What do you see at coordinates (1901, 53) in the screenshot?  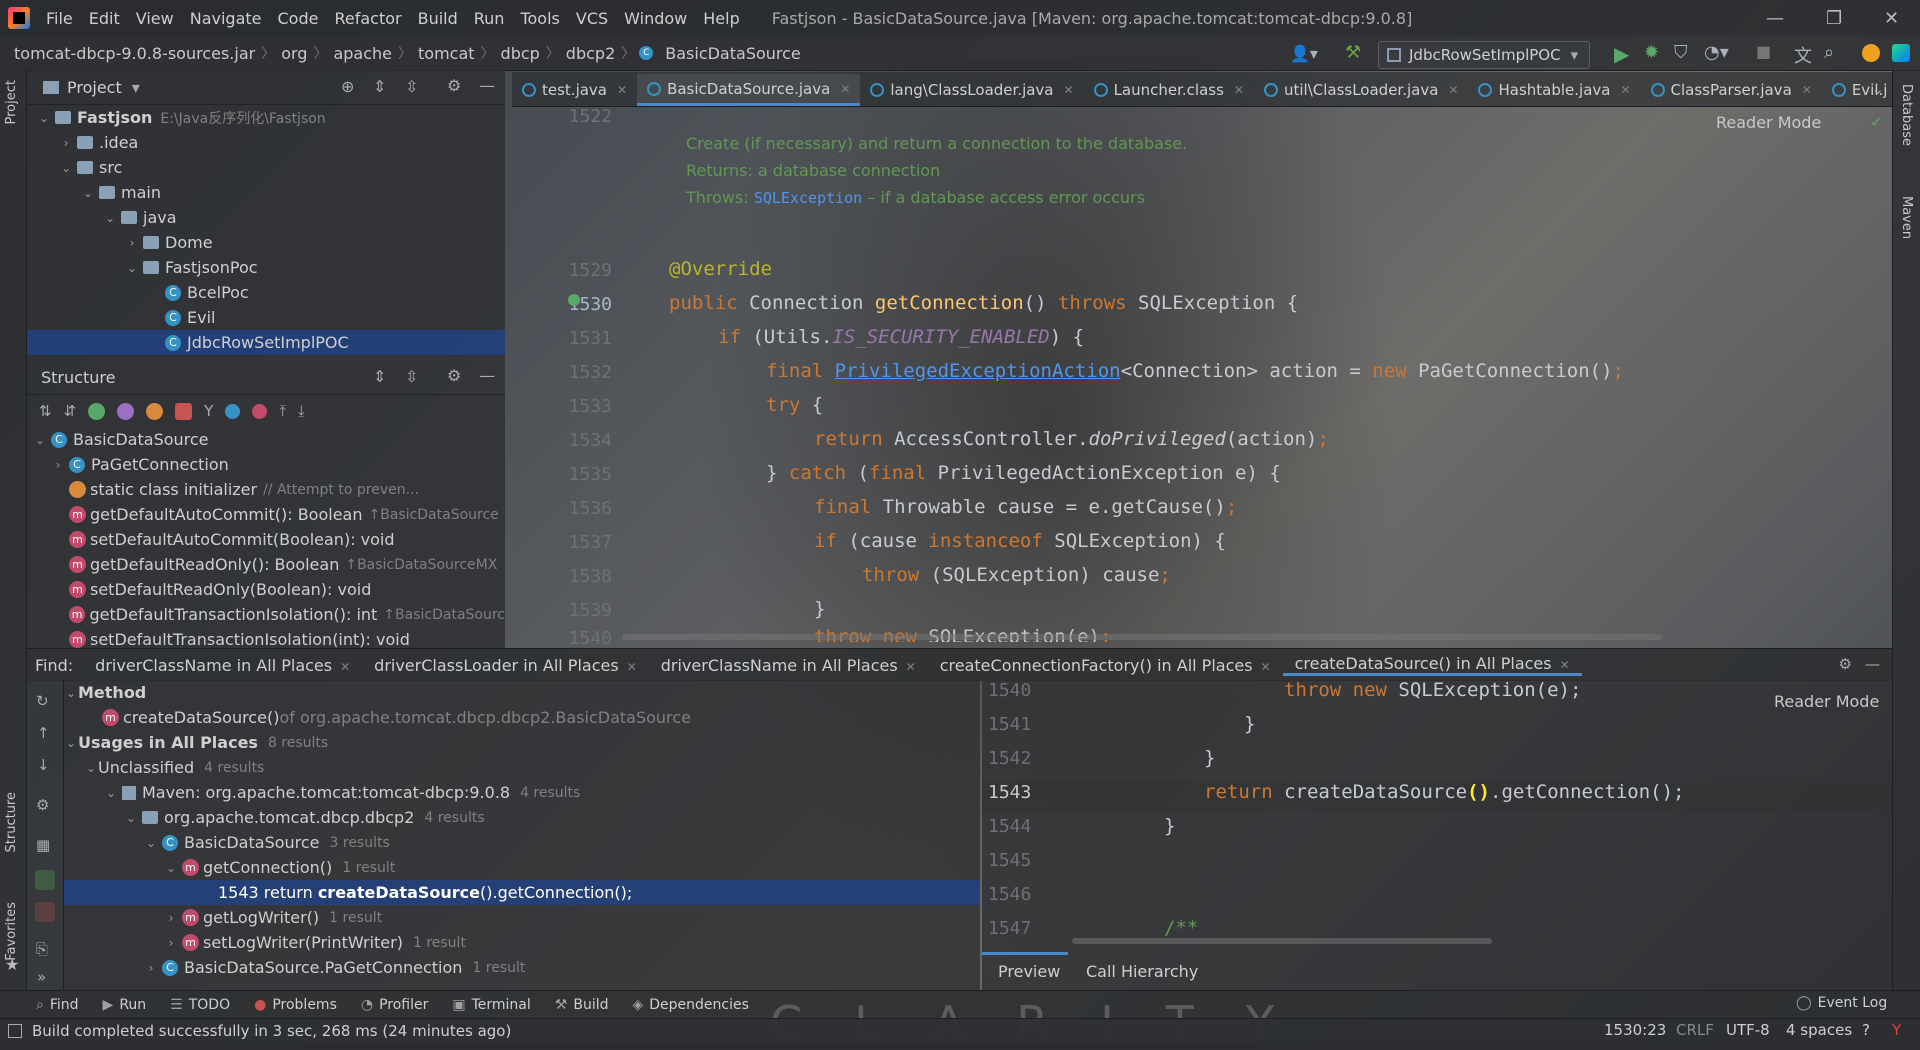 I see `toolbox-icon` at bounding box center [1901, 53].